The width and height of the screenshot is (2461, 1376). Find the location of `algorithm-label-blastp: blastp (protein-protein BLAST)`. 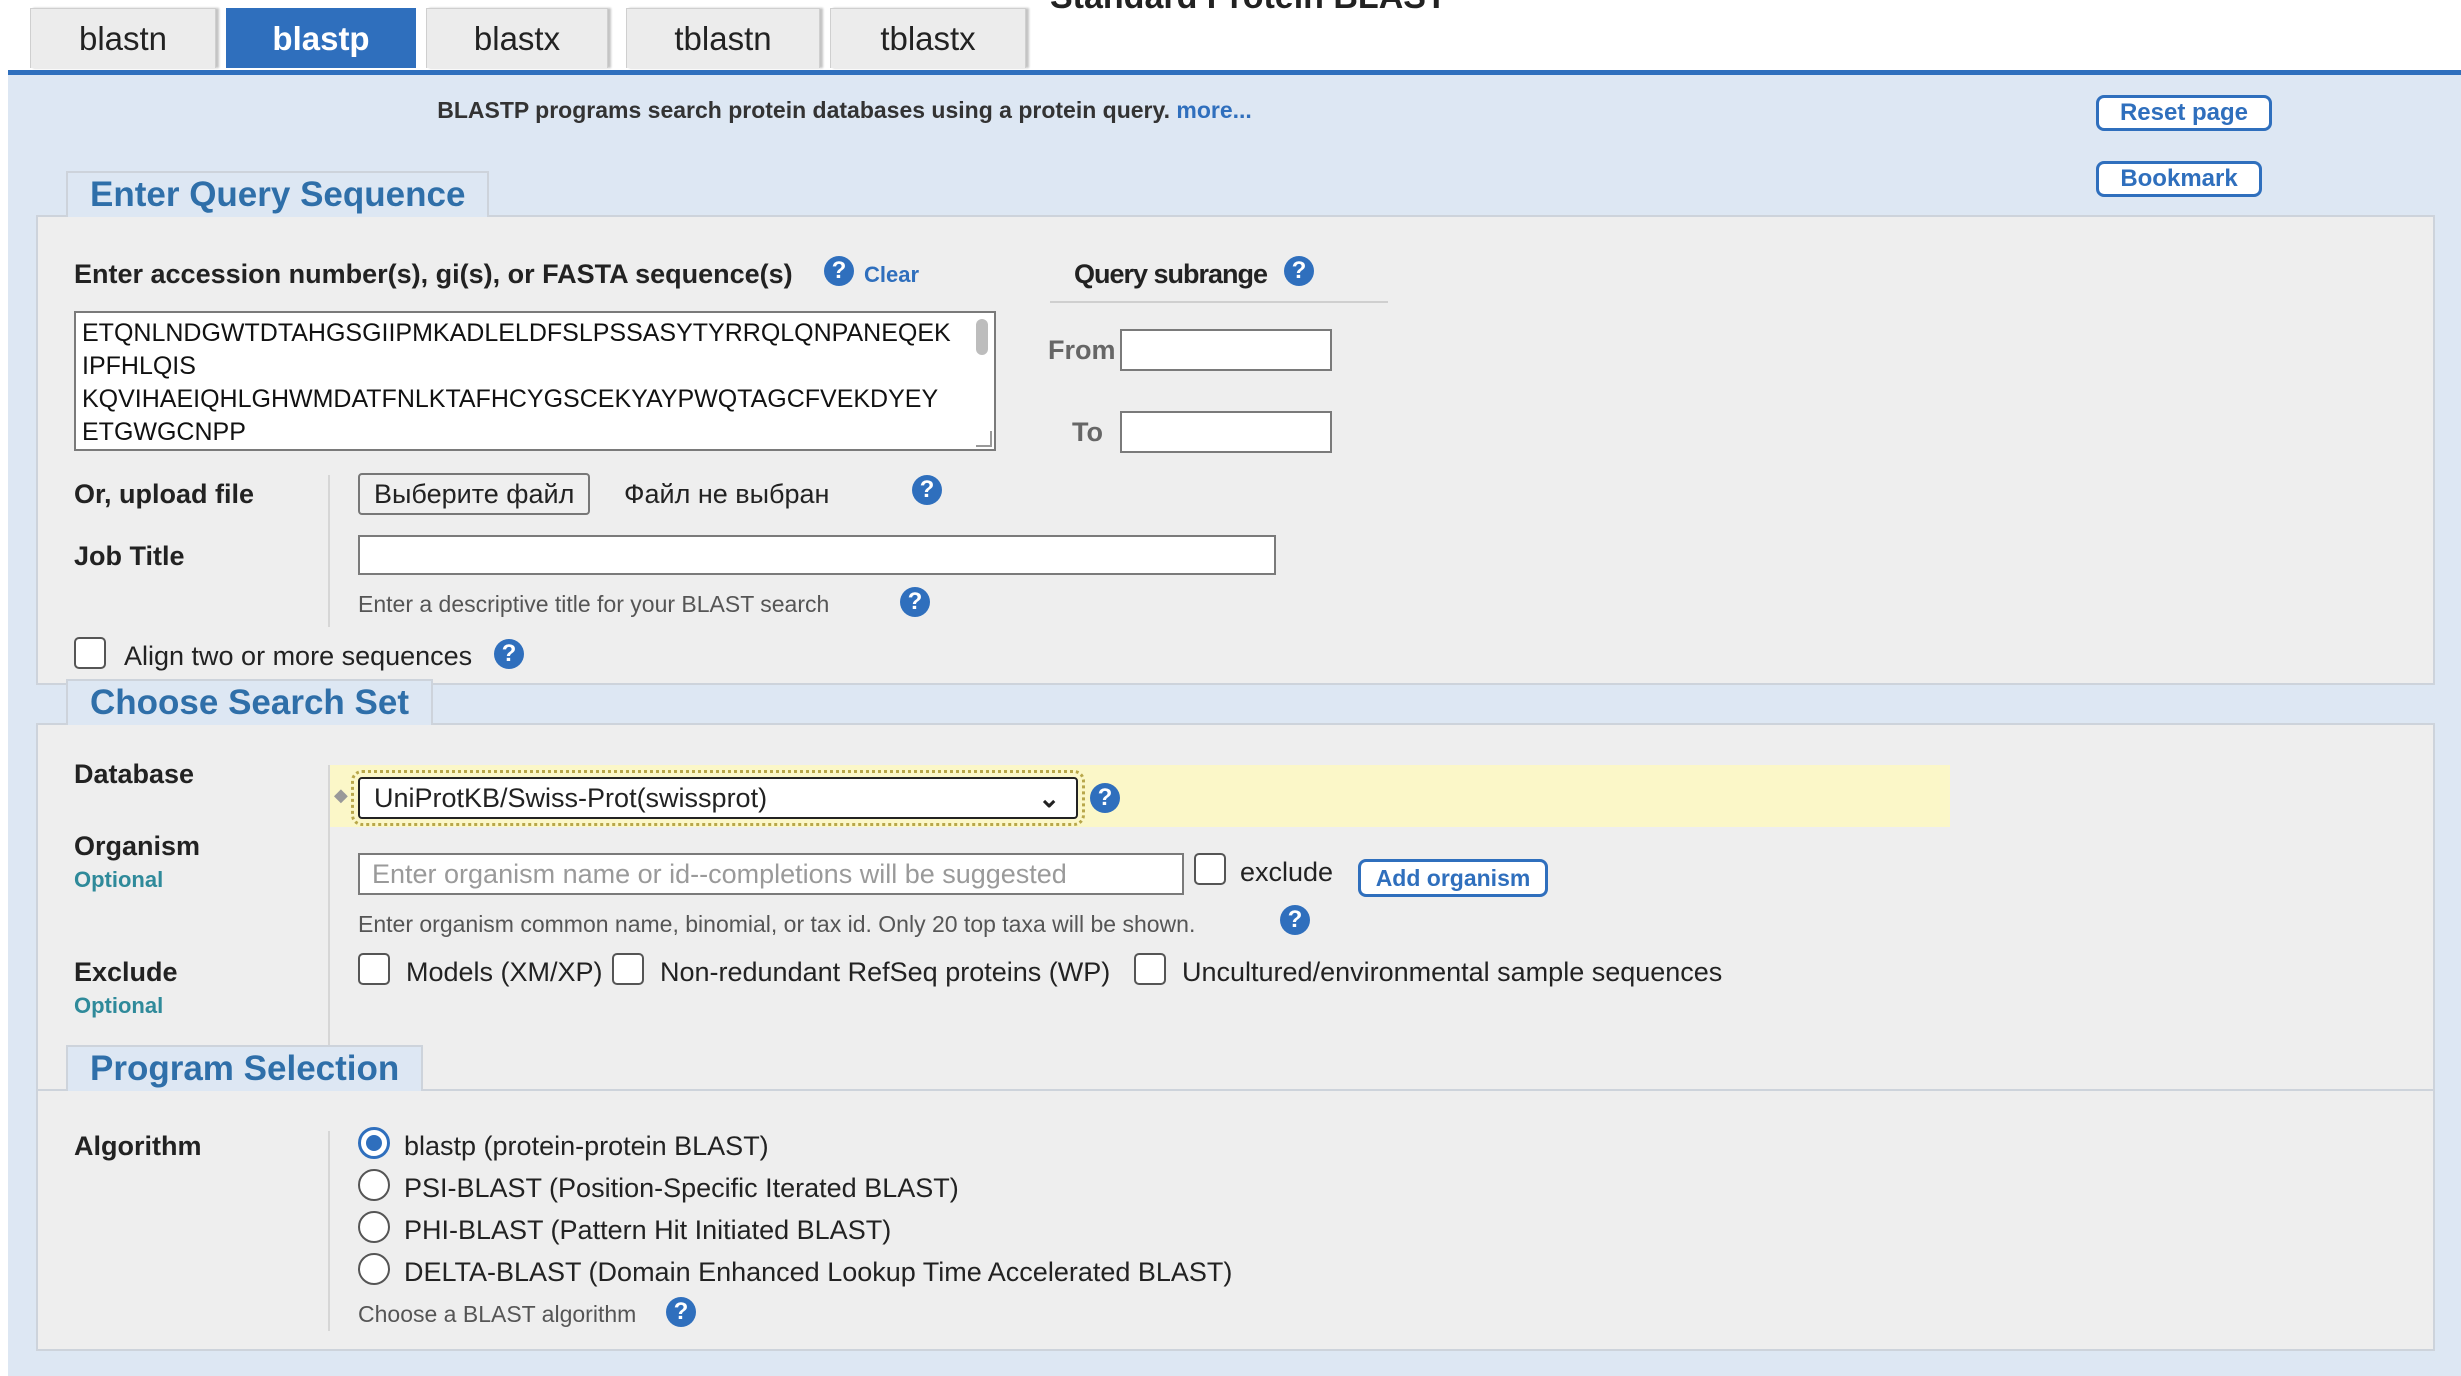

algorithm-label-blastp: blastp (protein-protein BLAST) is located at coordinates (586, 1146).